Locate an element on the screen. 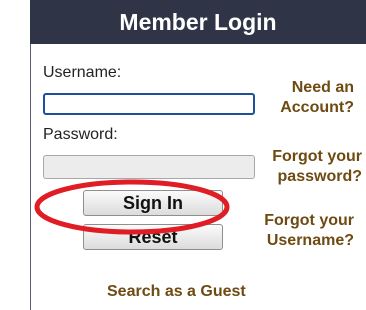 Image resolution: width=366 pixels, height=310 pixels. forgot-username-line-1: Forgot your is located at coordinates (309, 220).